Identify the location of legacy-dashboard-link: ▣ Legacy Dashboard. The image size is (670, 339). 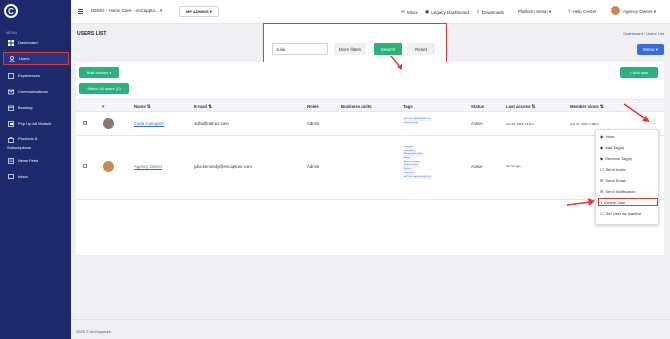
(447, 12).